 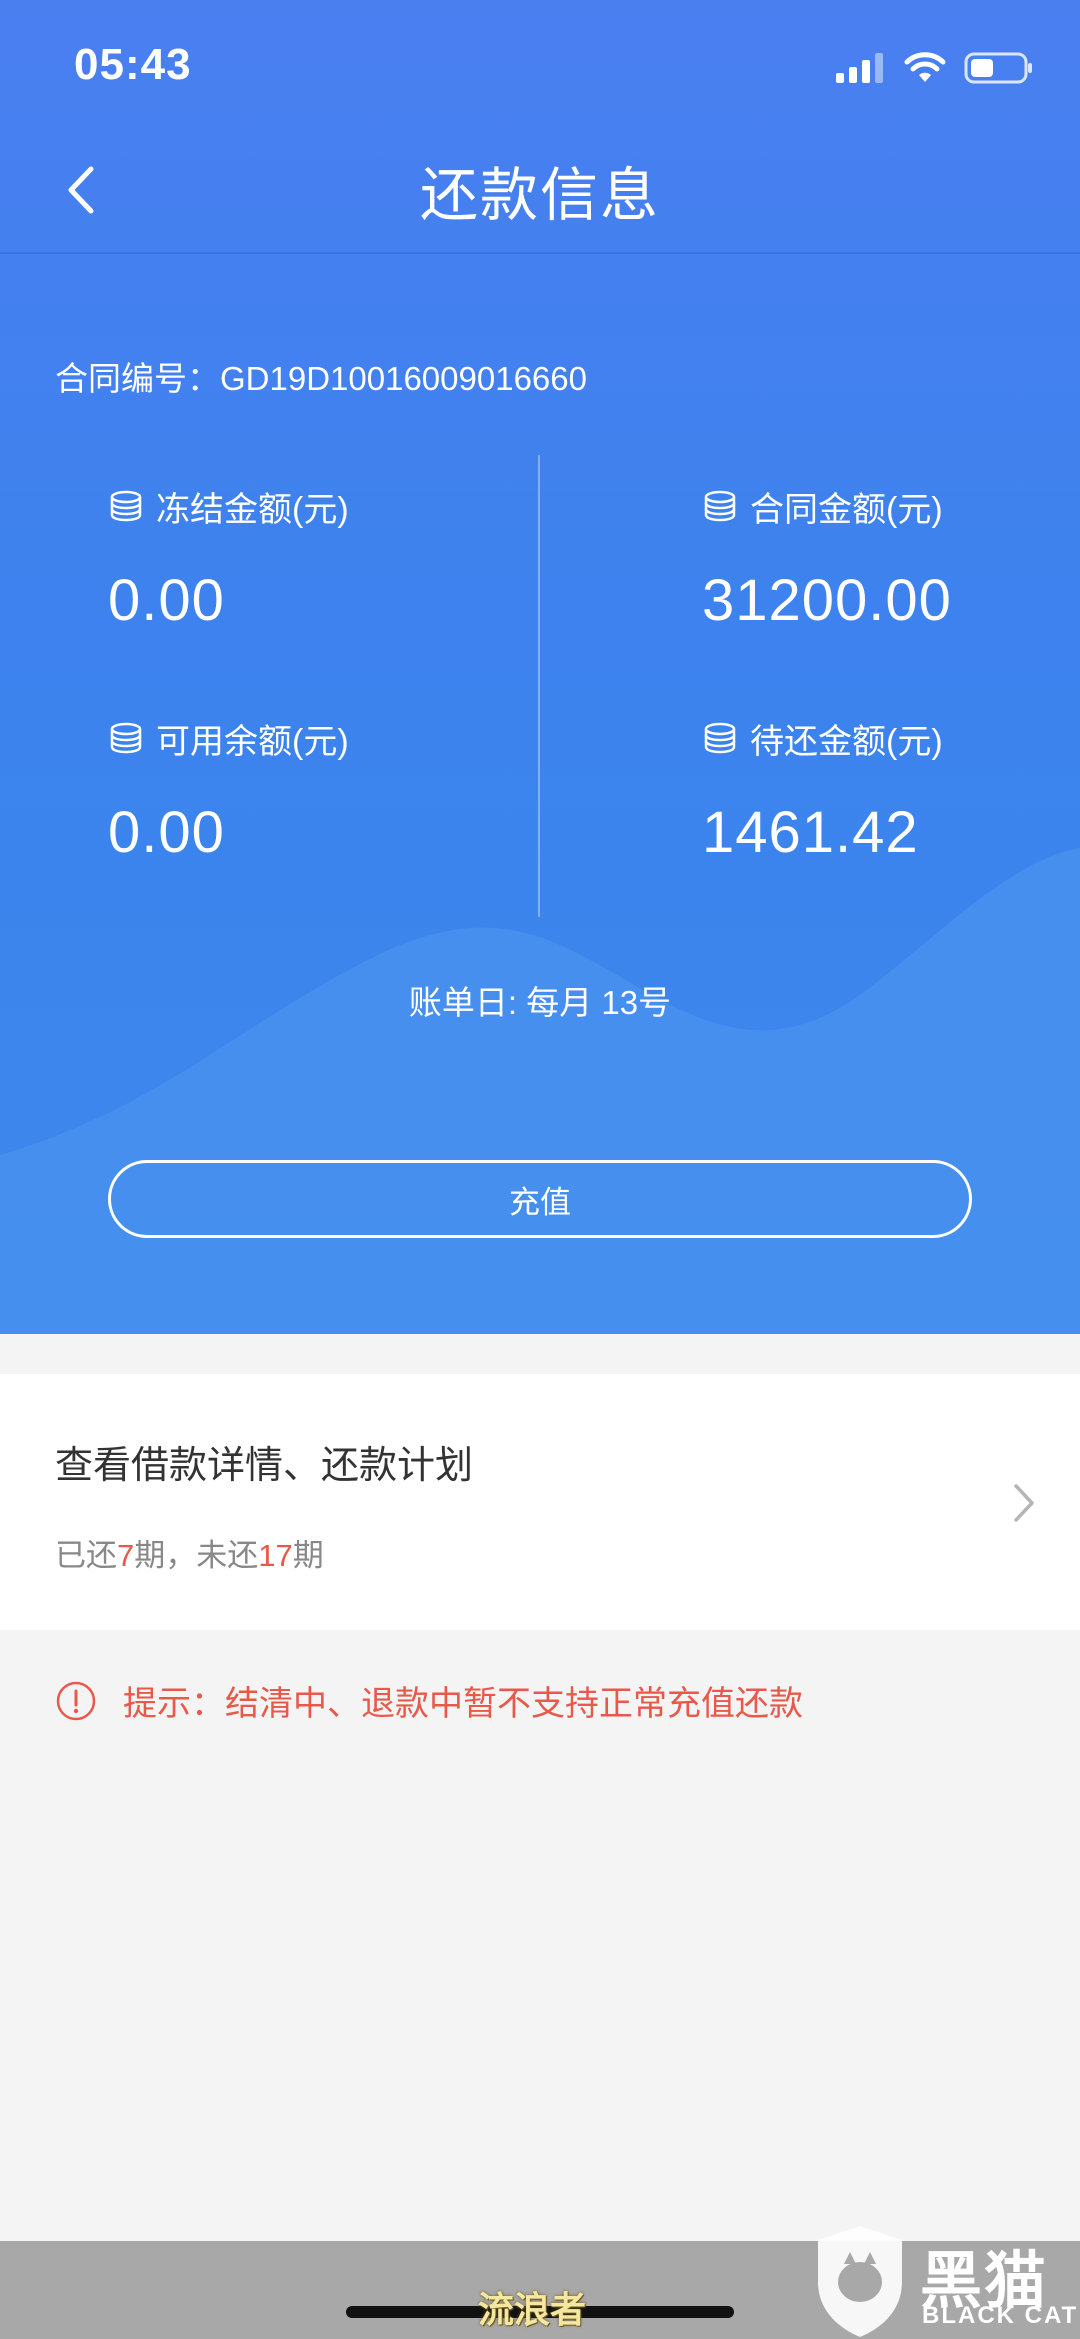 I want to click on recharge-button: 充值, so click(x=540, y=1199).